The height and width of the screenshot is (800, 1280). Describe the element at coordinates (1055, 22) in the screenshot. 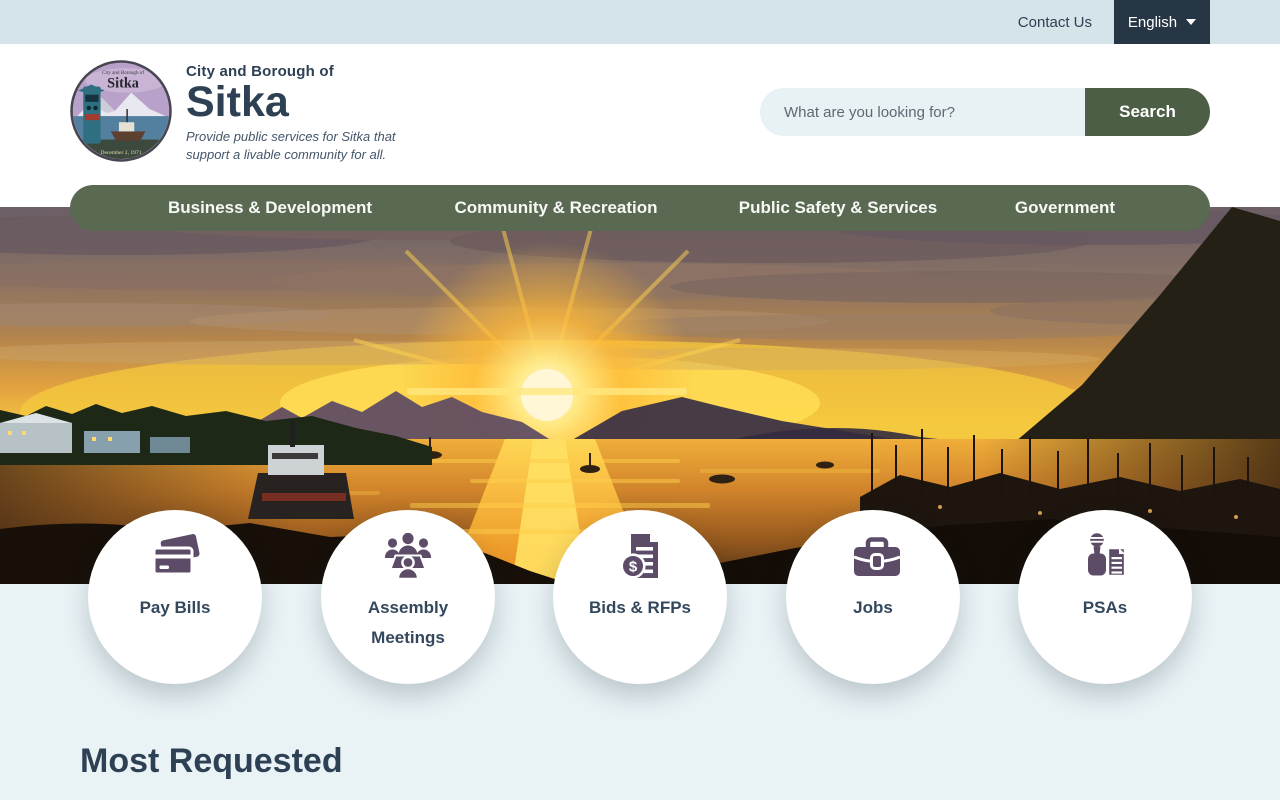

I see `contact-us-link: Contact Us` at that location.